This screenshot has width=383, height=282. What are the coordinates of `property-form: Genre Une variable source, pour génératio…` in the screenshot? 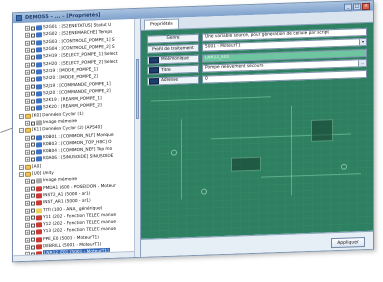 It's located at (257, 57).